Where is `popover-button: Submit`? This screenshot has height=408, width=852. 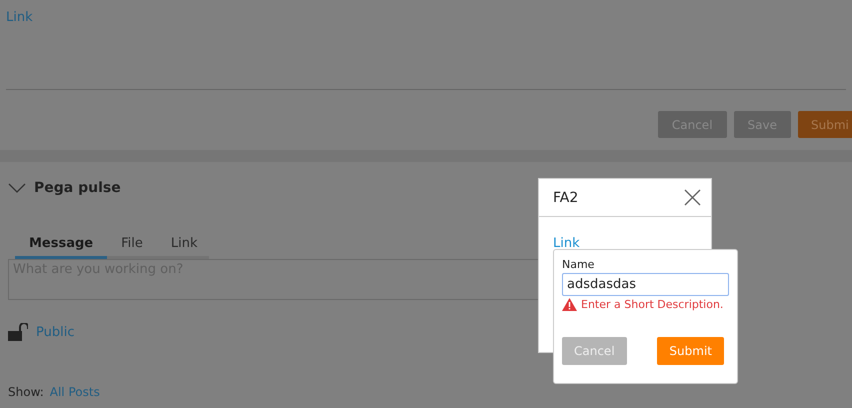 popover-button: Submit is located at coordinates (690, 351).